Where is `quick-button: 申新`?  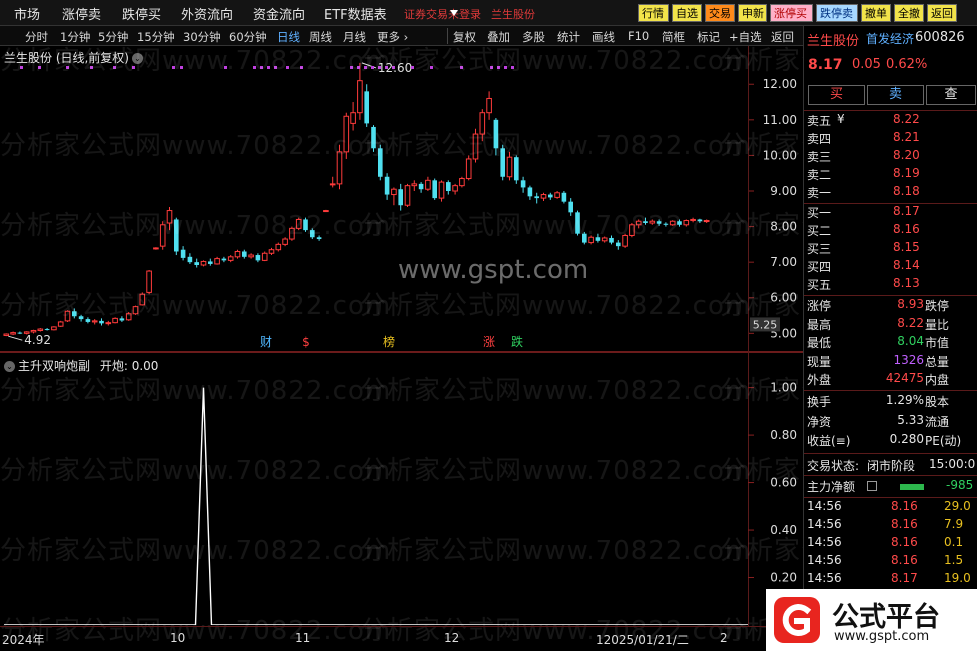 quick-button: 申新 is located at coordinates (752, 13).